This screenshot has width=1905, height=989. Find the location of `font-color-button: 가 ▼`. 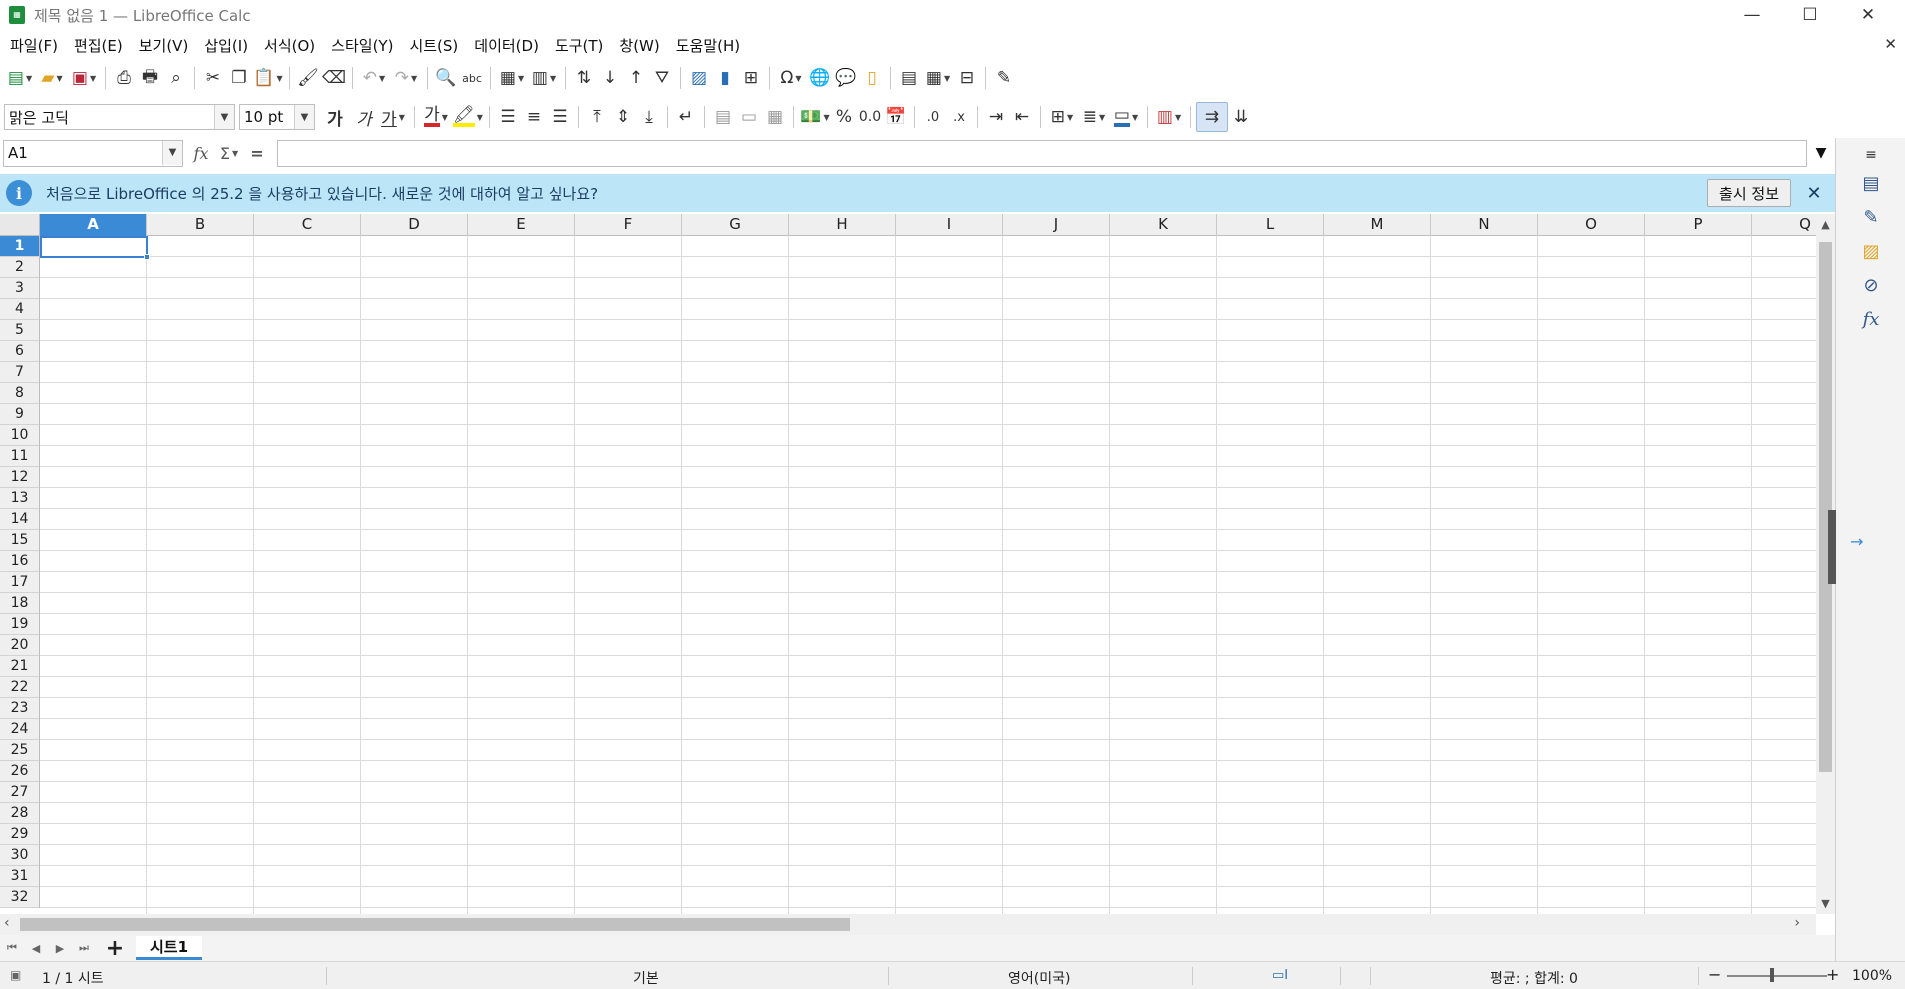

font-color-button: 가 ▼ is located at coordinates (436, 117).